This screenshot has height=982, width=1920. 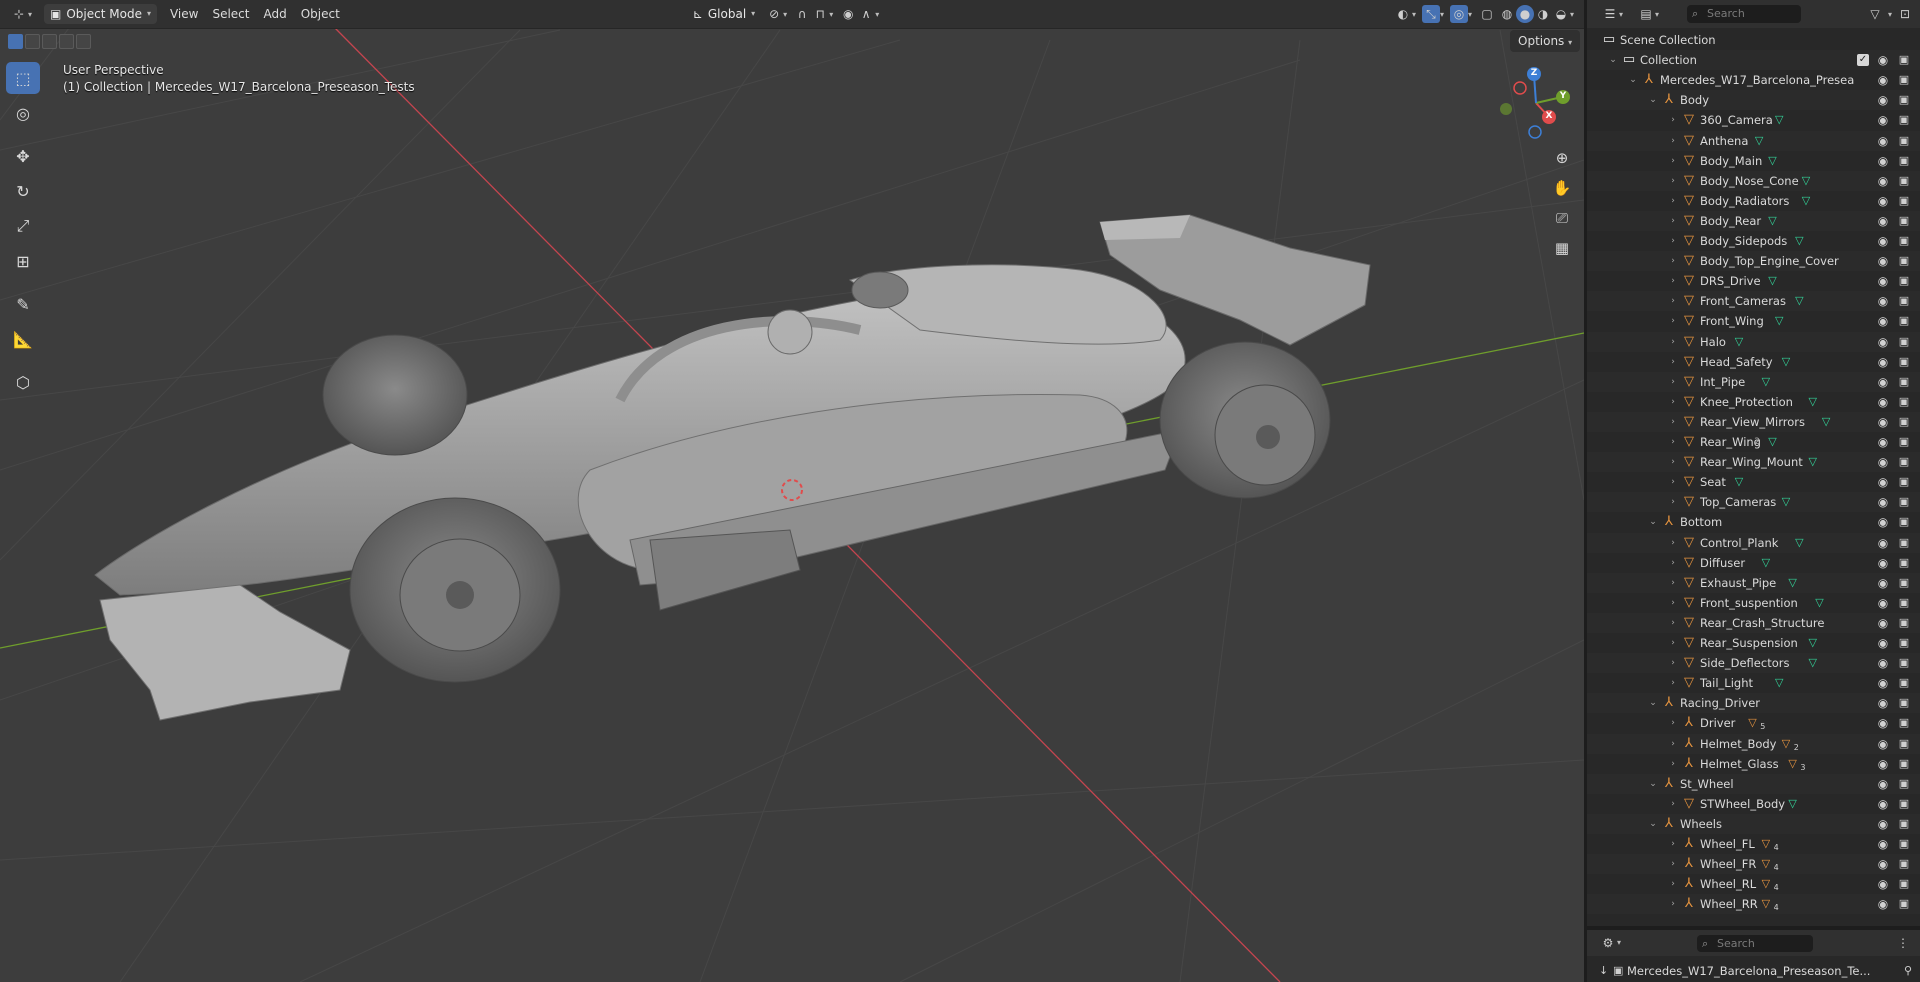 I want to click on outliner-row: › ⅄ Wheel_RL ▽ 4 ◉ ▣, so click(x=1753, y=884).